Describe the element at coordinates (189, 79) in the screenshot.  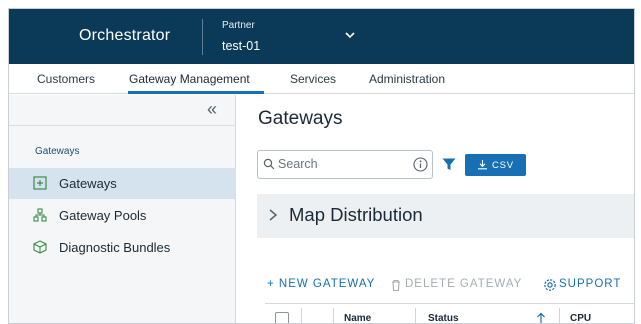
I see `tab-gateway-management: Gateway Management` at that location.